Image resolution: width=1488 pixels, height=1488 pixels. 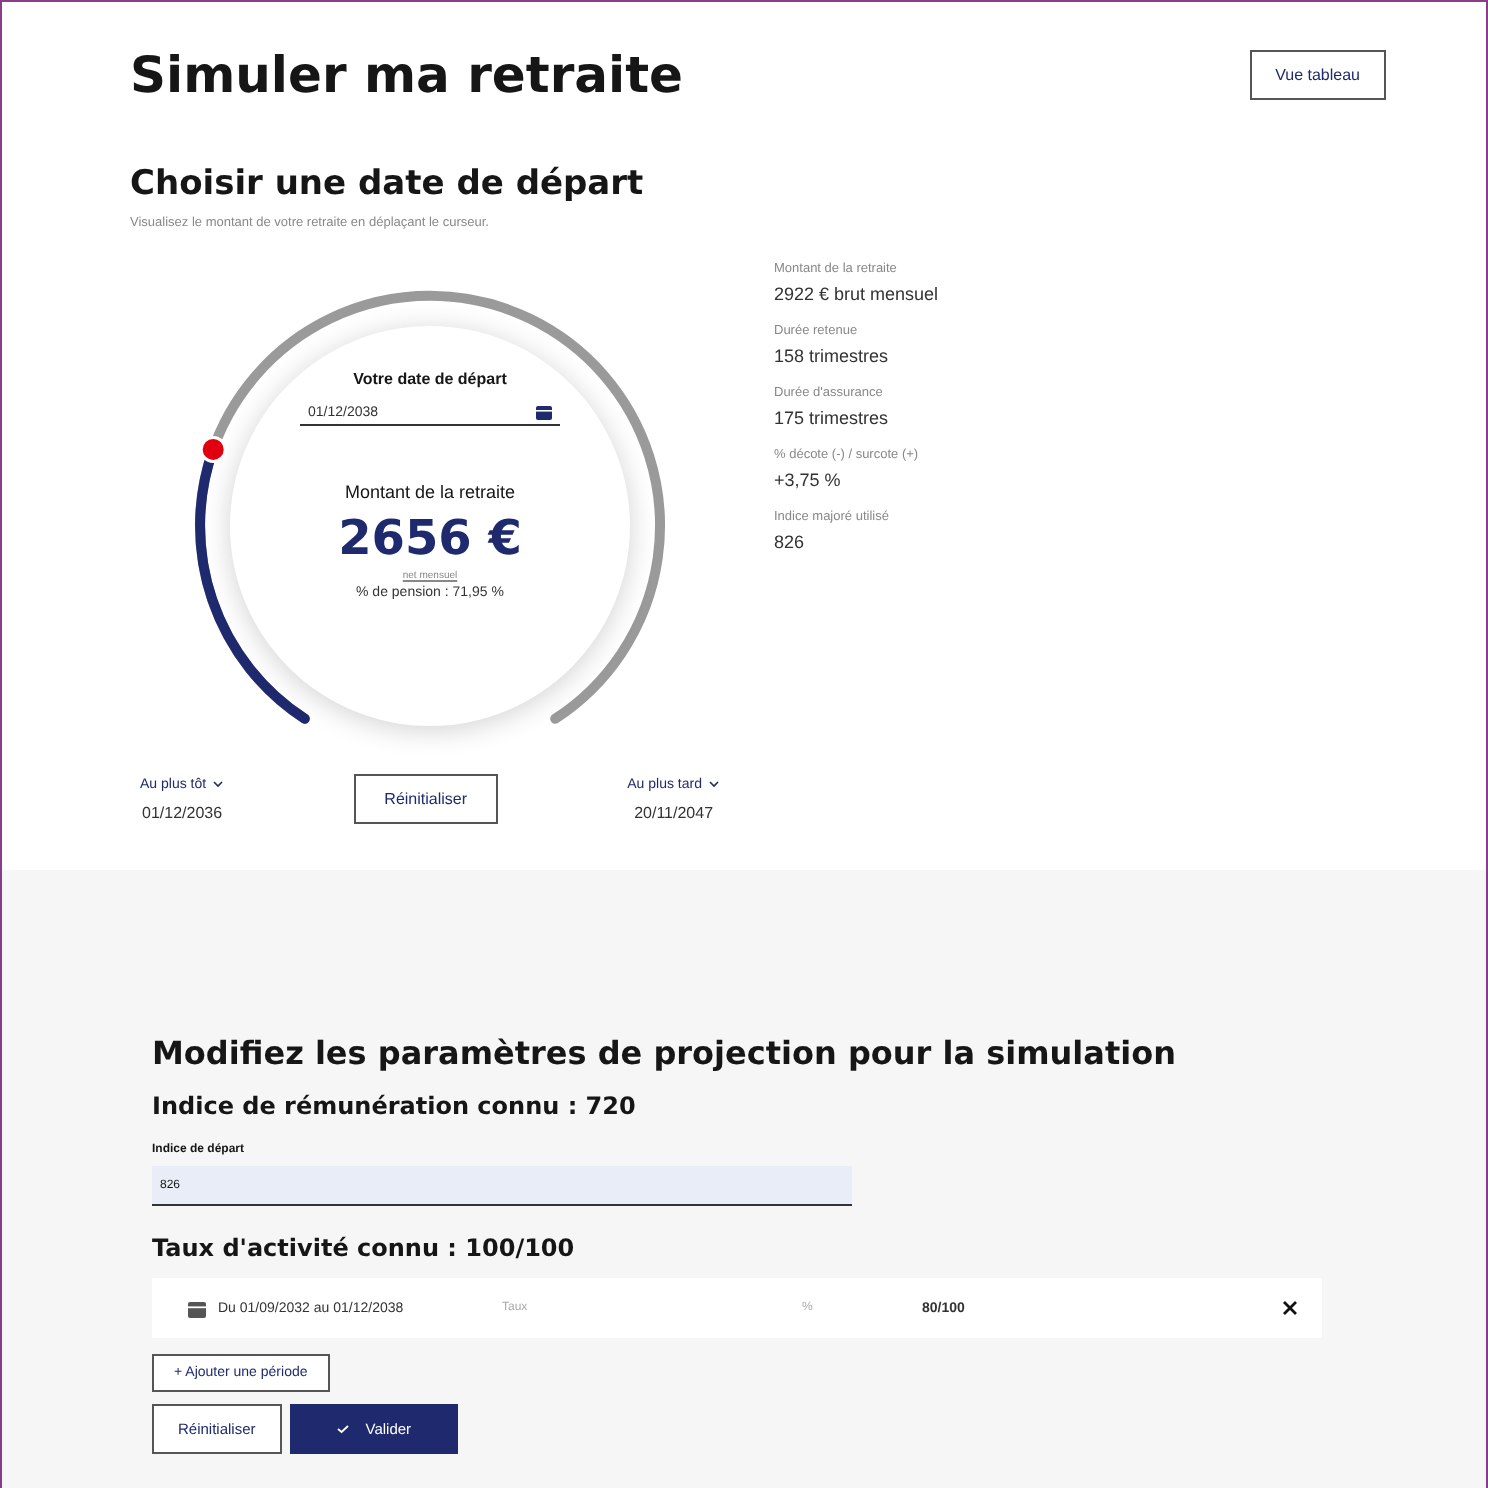 What do you see at coordinates (213, 449) in the screenshot?
I see `slider-handle` at bounding box center [213, 449].